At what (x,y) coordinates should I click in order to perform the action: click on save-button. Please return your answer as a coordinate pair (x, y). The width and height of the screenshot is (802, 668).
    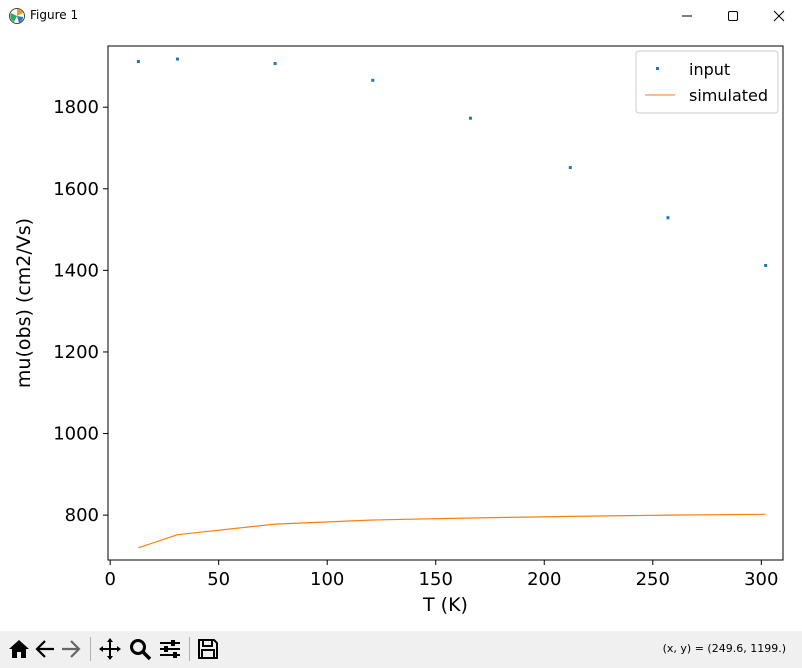
    Looking at the image, I should click on (208, 649).